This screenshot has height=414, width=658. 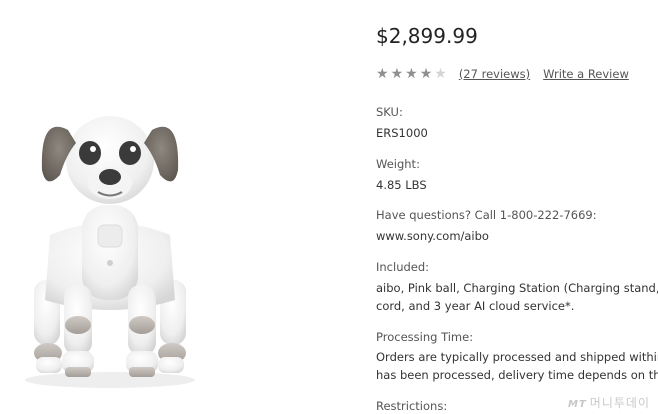 What do you see at coordinates (425, 337) in the screenshot?
I see `processing-label: Processing Time:` at bounding box center [425, 337].